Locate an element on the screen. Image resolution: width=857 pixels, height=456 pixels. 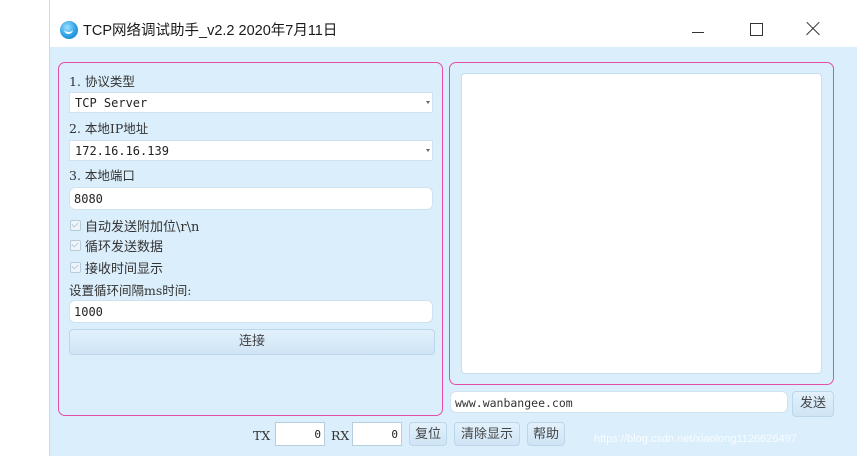
tx-counter: 0 is located at coordinates (300, 434).